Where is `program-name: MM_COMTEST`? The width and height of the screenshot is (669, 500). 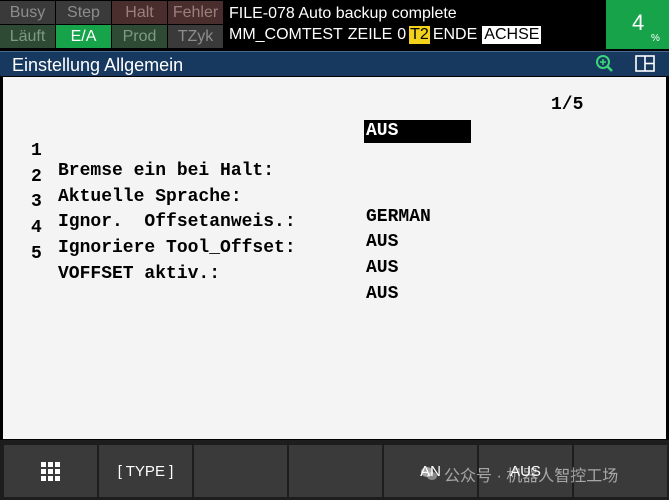 program-name: MM_COMTEST is located at coordinates (286, 34).